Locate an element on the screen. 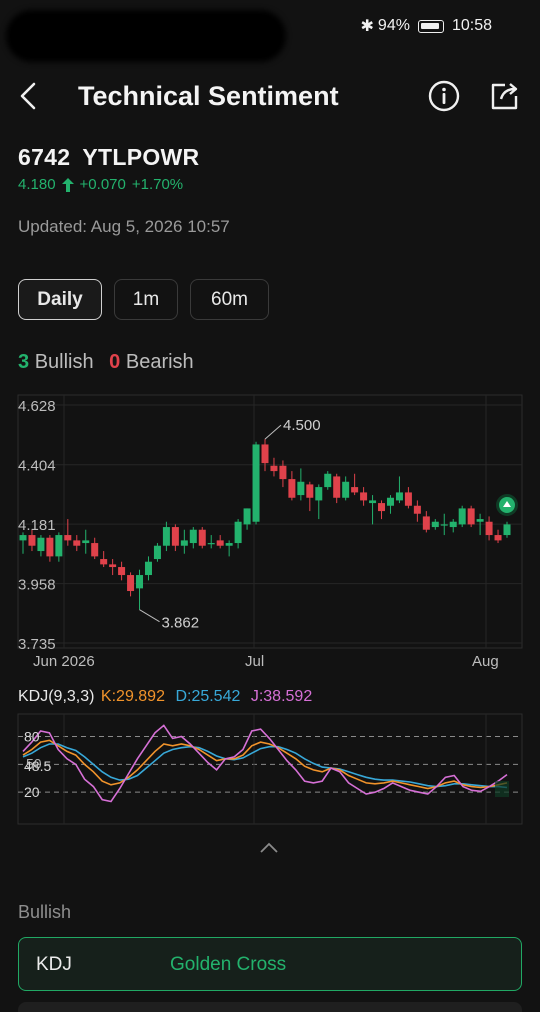  y-tick-label: 4.404 is located at coordinates (37, 466).